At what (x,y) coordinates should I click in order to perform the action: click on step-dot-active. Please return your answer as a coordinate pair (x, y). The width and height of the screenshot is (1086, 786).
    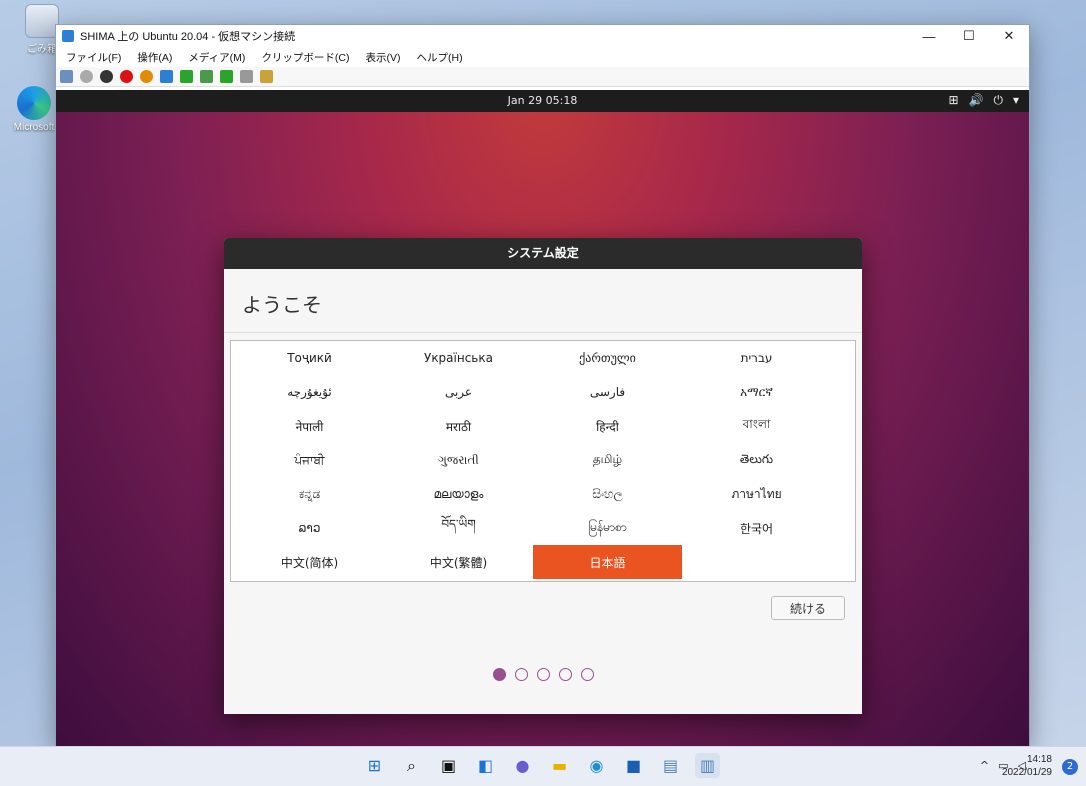
    Looking at the image, I should click on (499, 674).